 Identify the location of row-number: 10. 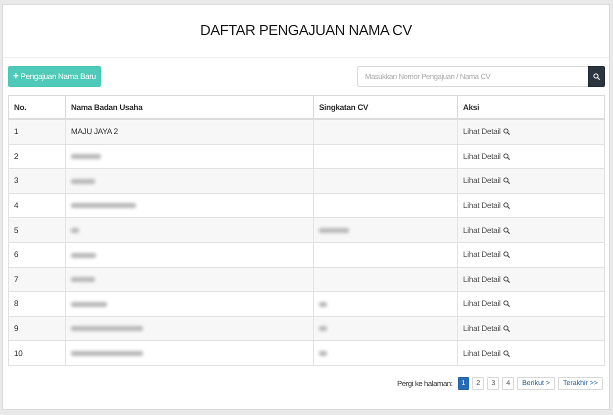
(18, 353).